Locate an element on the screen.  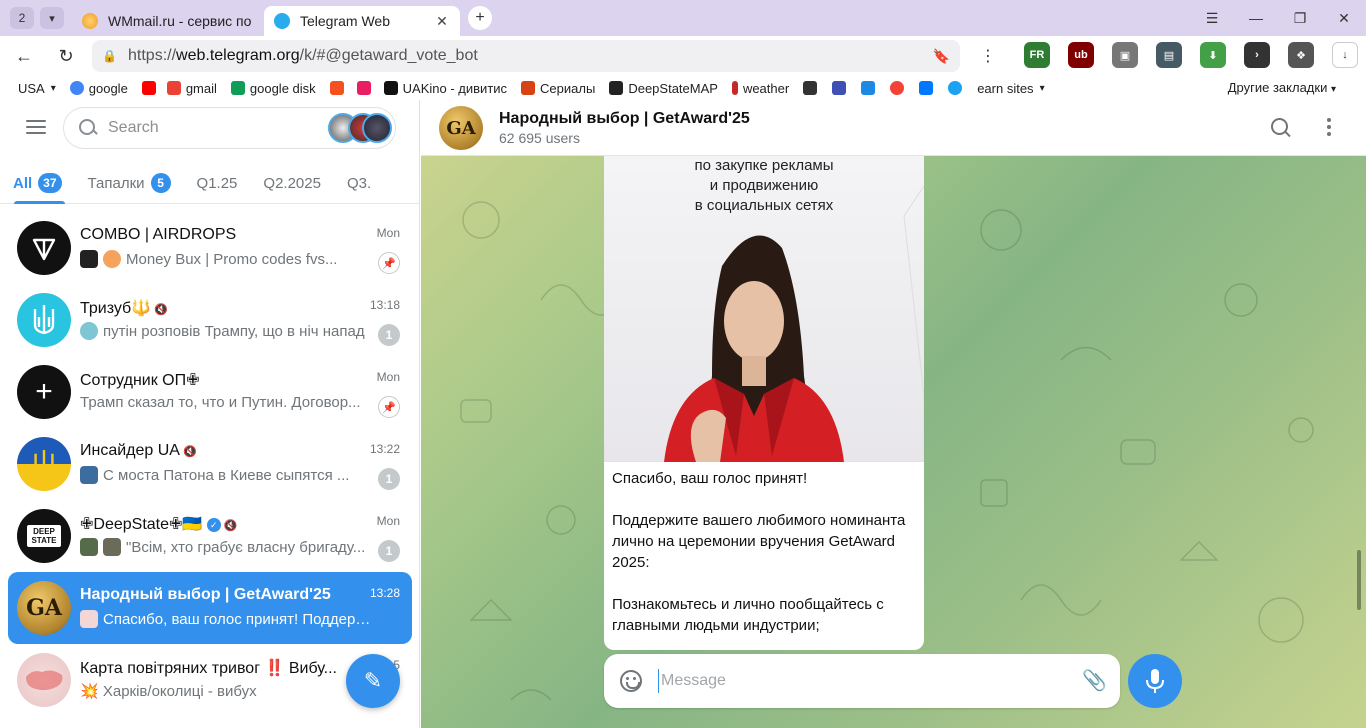
globe-extension-icon: FR is located at coordinates (1037, 55).